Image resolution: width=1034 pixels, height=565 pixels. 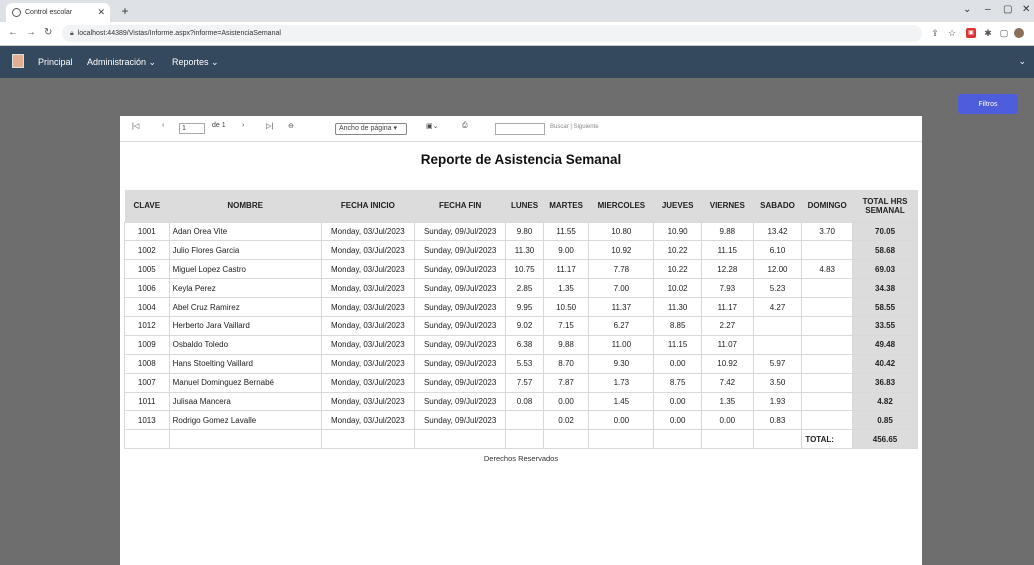 I want to click on extension-icon: ▣, so click(x=971, y=33).